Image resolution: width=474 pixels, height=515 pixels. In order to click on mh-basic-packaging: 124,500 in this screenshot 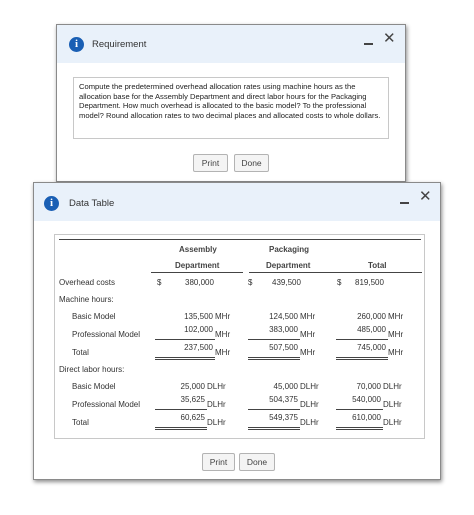, I will do `click(283, 316)`.